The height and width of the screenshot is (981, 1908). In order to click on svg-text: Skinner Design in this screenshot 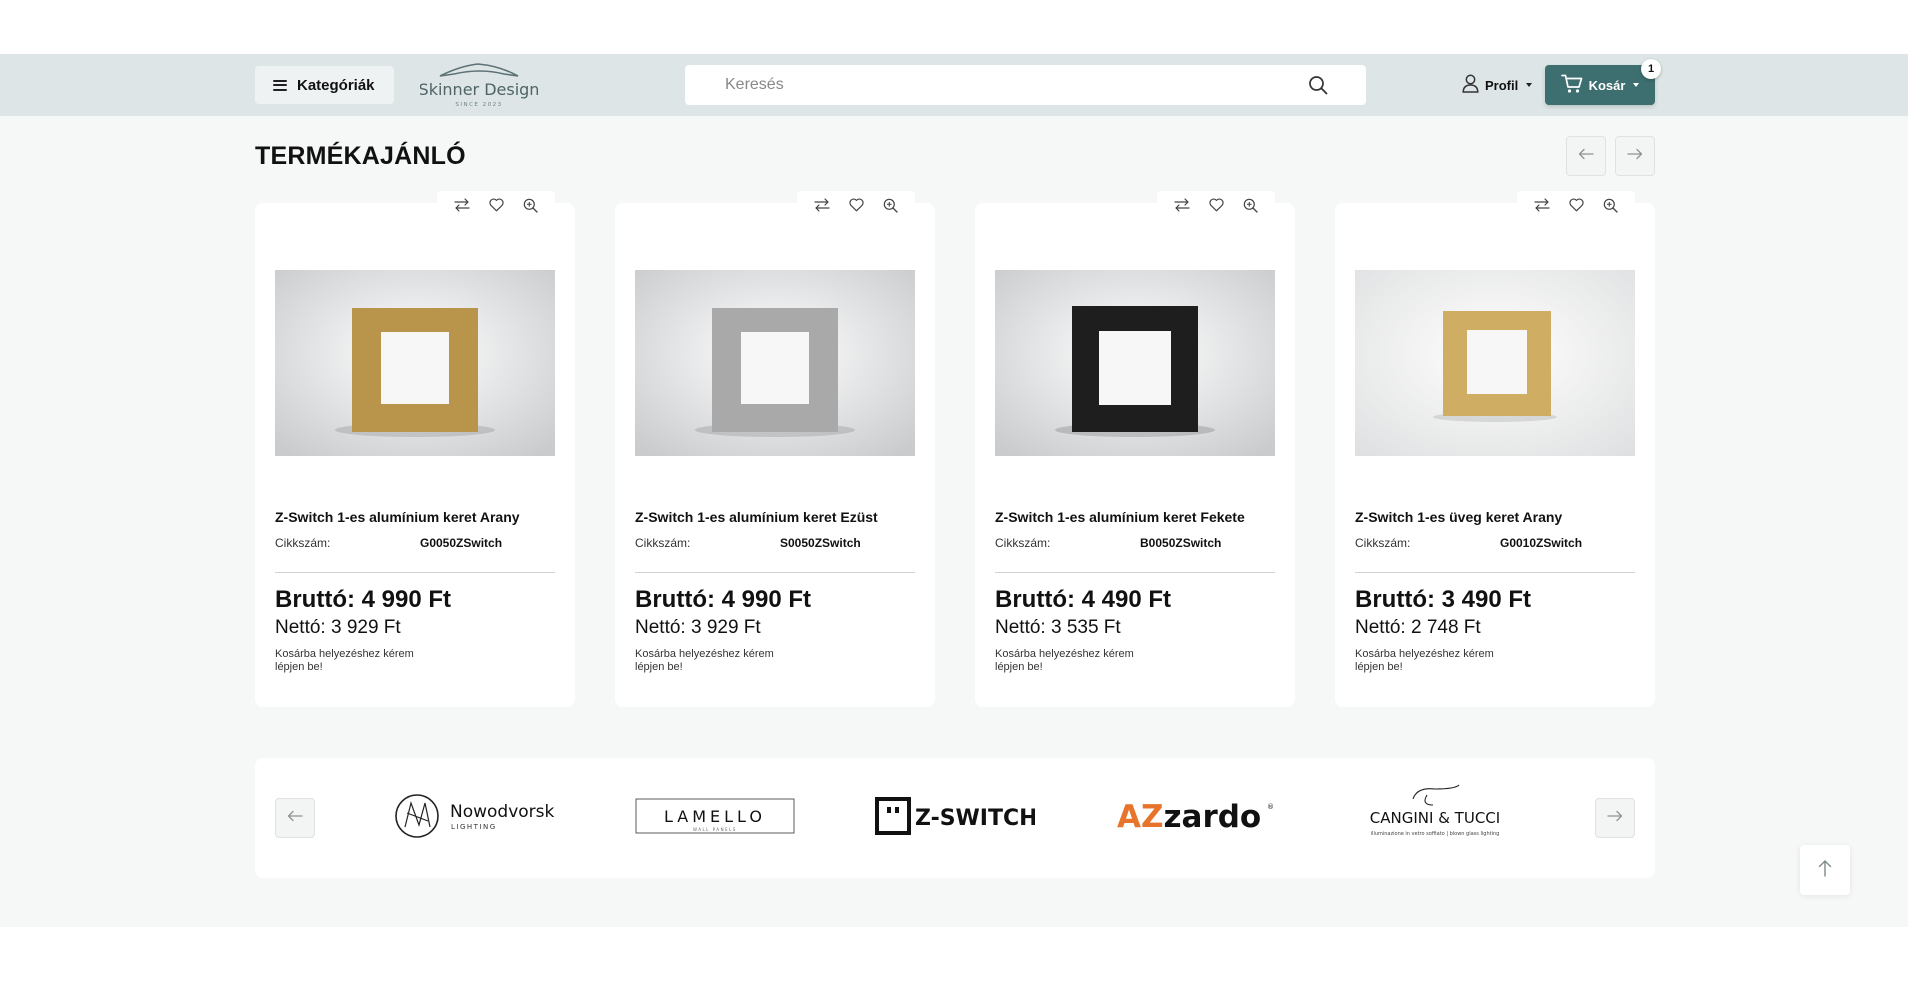, I will do `click(479, 89)`.